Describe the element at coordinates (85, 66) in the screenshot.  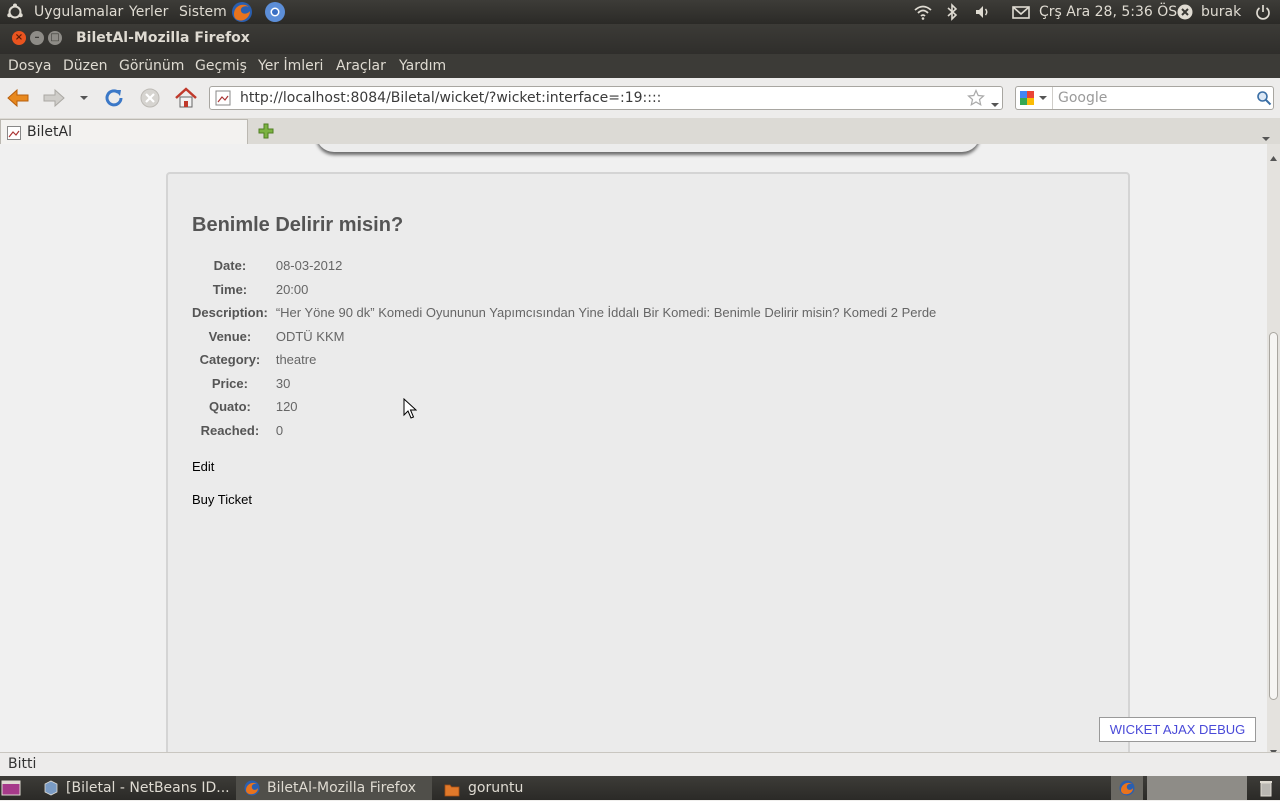
I see `menu-edit: Düzen` at that location.